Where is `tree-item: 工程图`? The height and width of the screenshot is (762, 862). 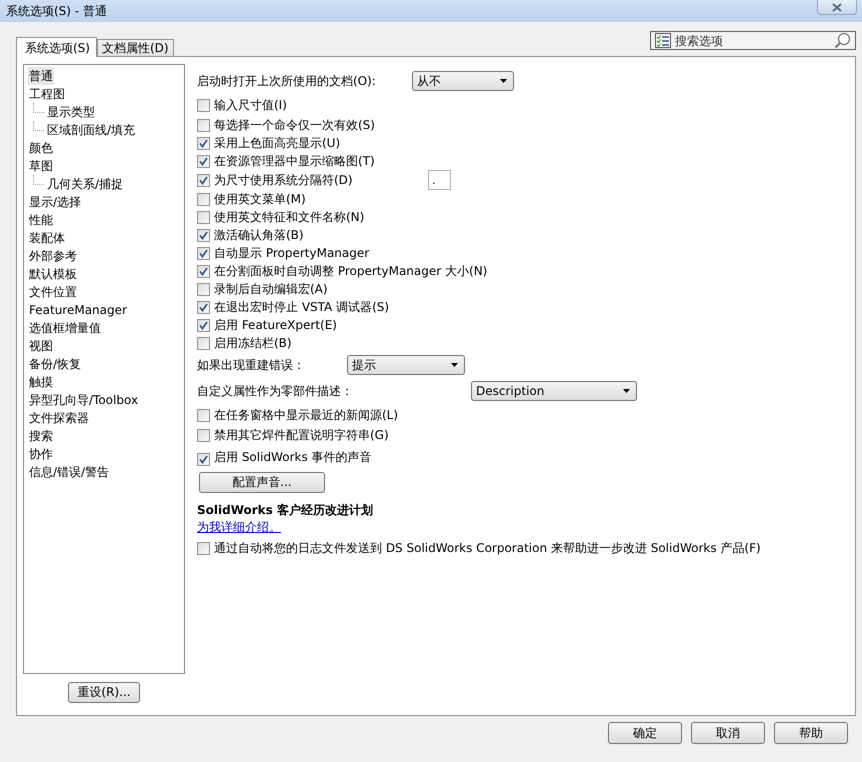
tree-item: 工程图 is located at coordinates (47, 94).